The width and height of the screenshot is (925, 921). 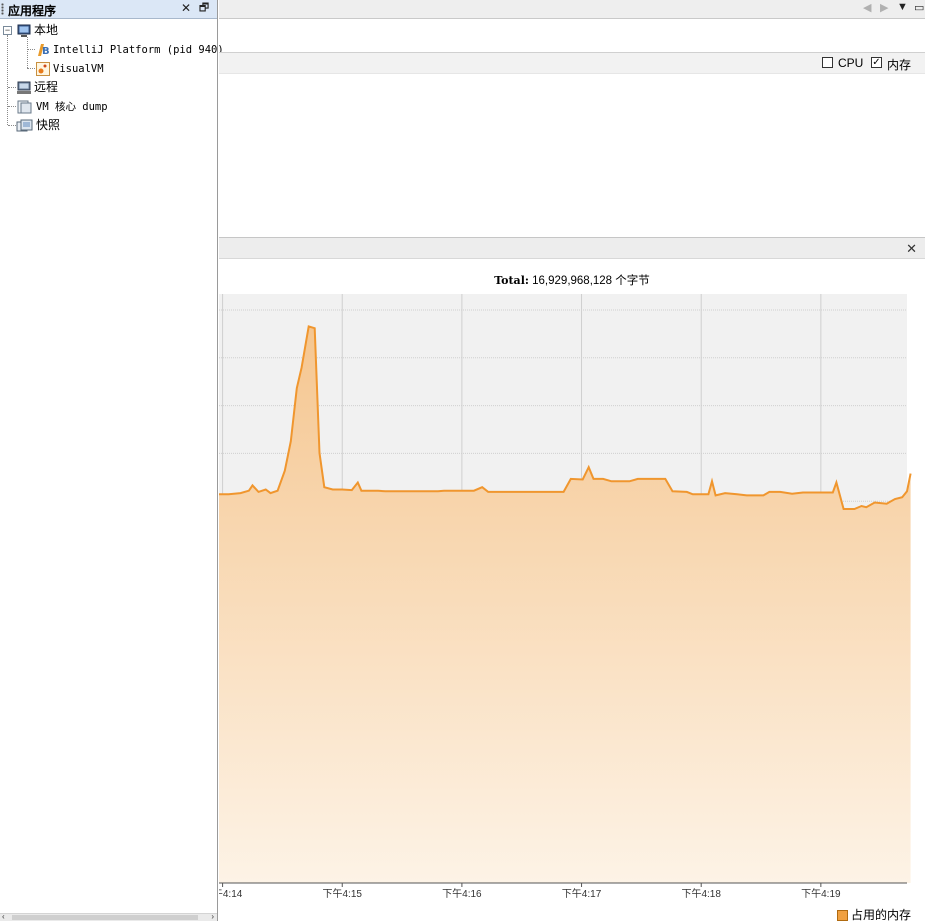 I want to click on tree-item-label: 本地, so click(x=46, y=30).